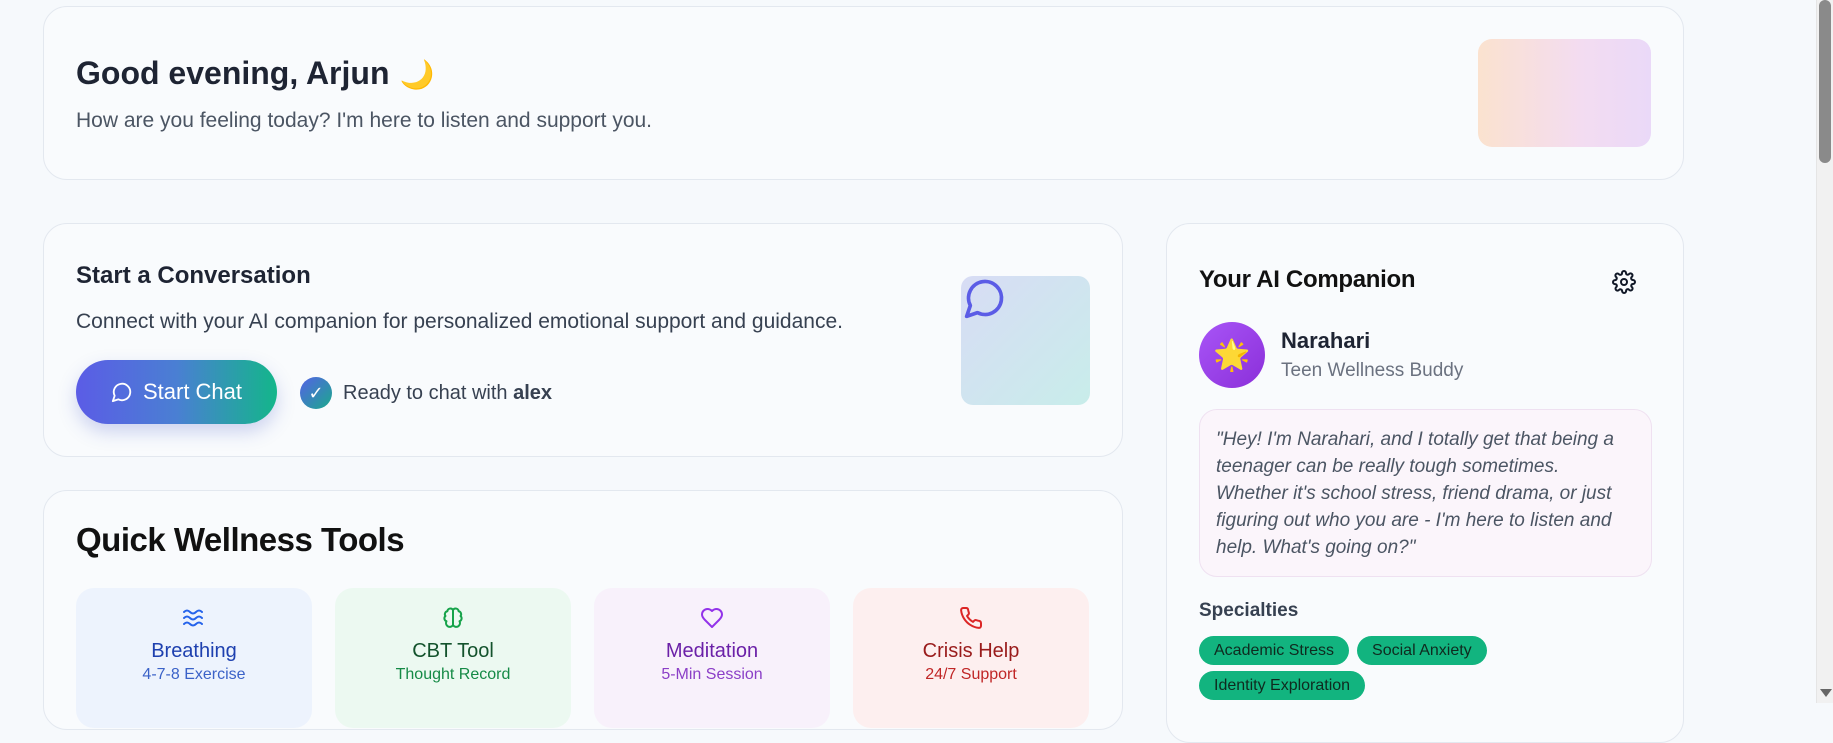 This screenshot has width=1833, height=743. I want to click on ready-prefix: Ready to chat with, so click(428, 392).